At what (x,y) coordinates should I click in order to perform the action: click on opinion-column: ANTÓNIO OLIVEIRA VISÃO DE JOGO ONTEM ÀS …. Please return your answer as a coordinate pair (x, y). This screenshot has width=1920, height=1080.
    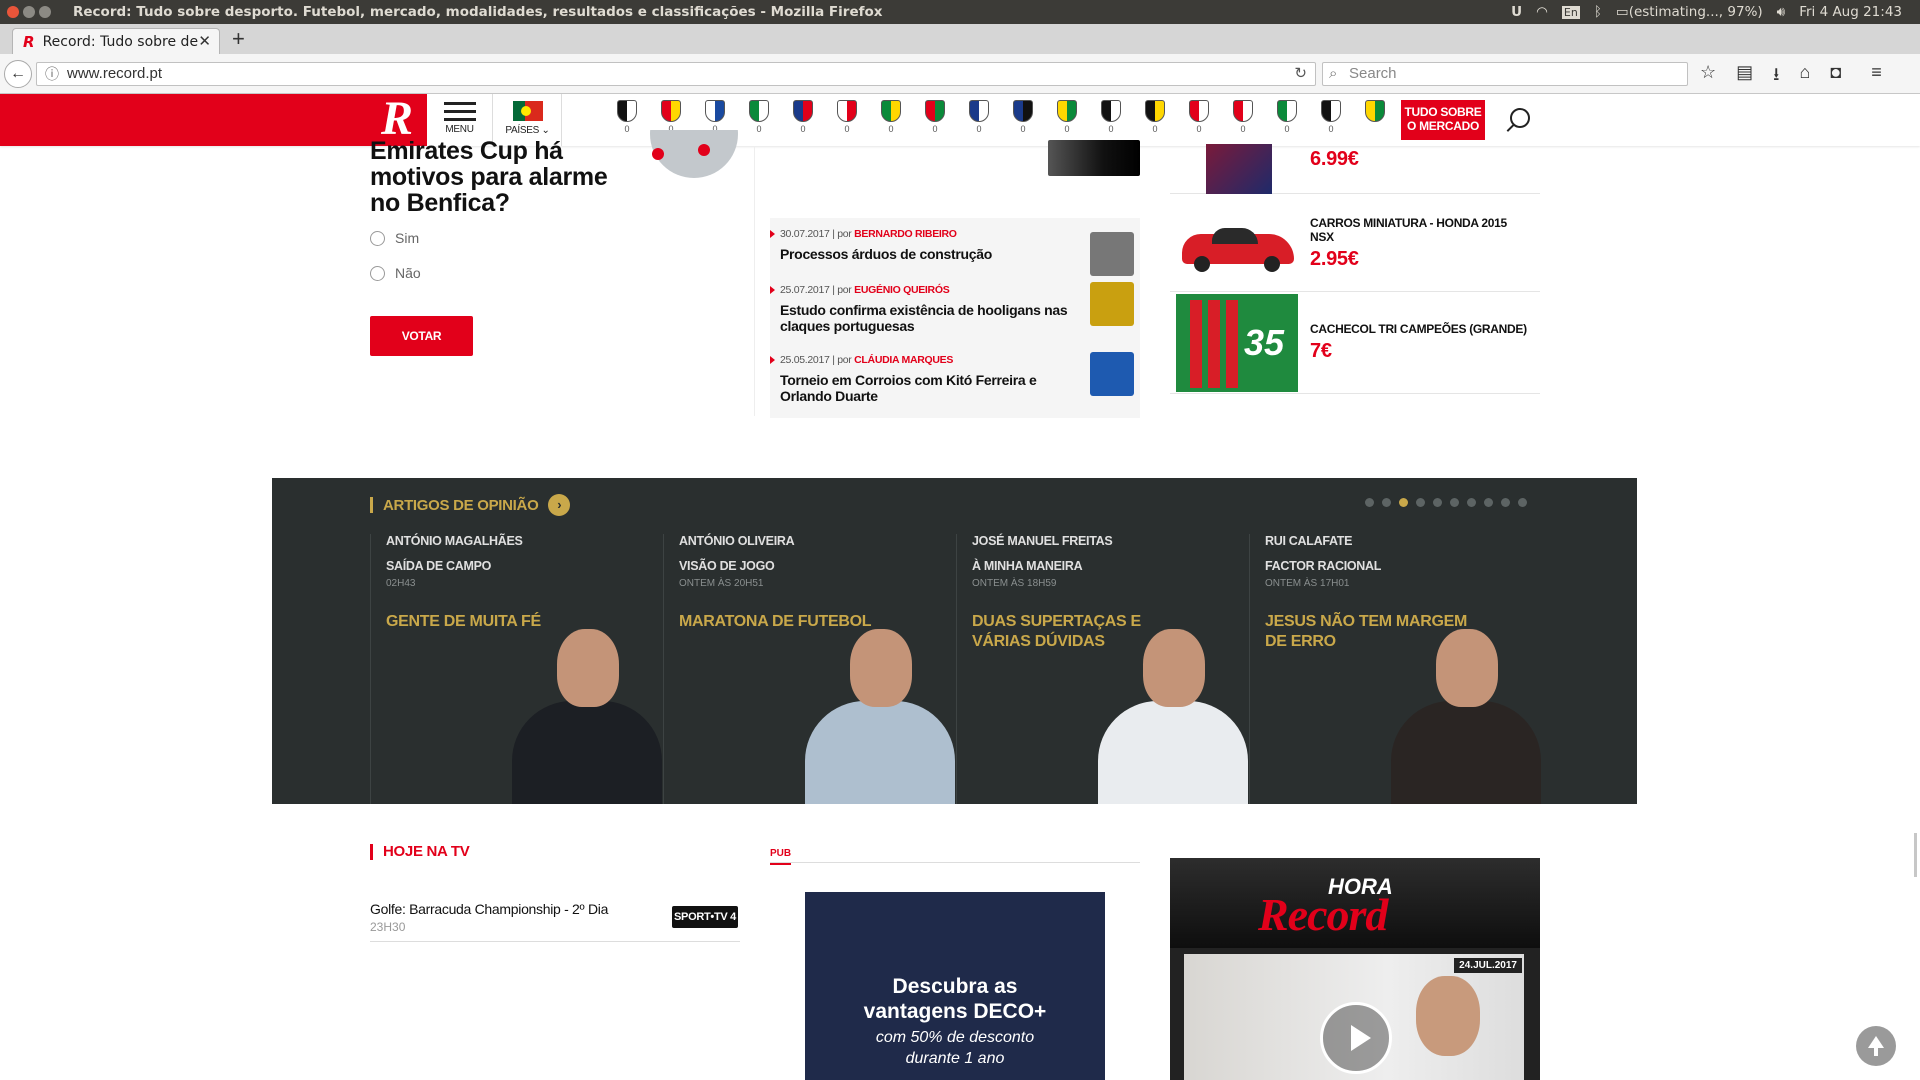
    Looking at the image, I should click on (809, 669).